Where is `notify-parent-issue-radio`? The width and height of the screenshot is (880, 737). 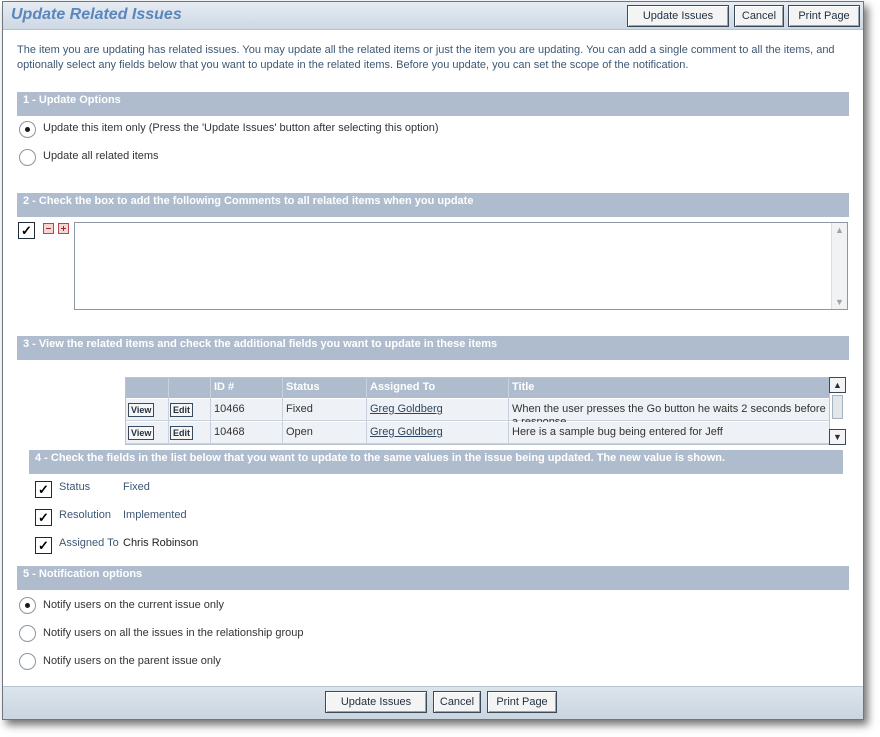 notify-parent-issue-radio is located at coordinates (27, 661).